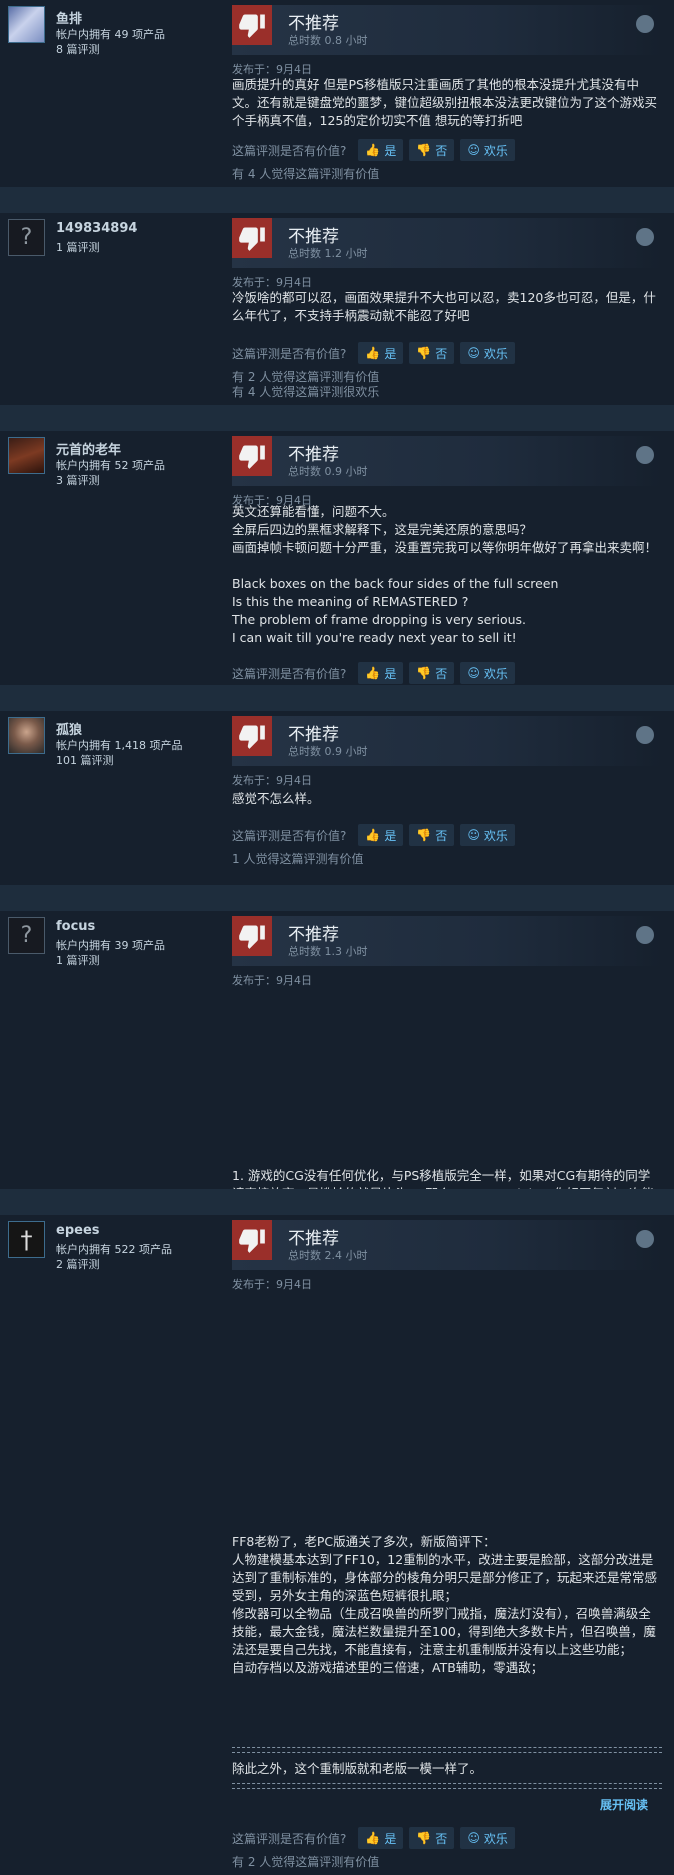  Describe the element at coordinates (96, 228) in the screenshot. I see `username: 149834894` at that location.